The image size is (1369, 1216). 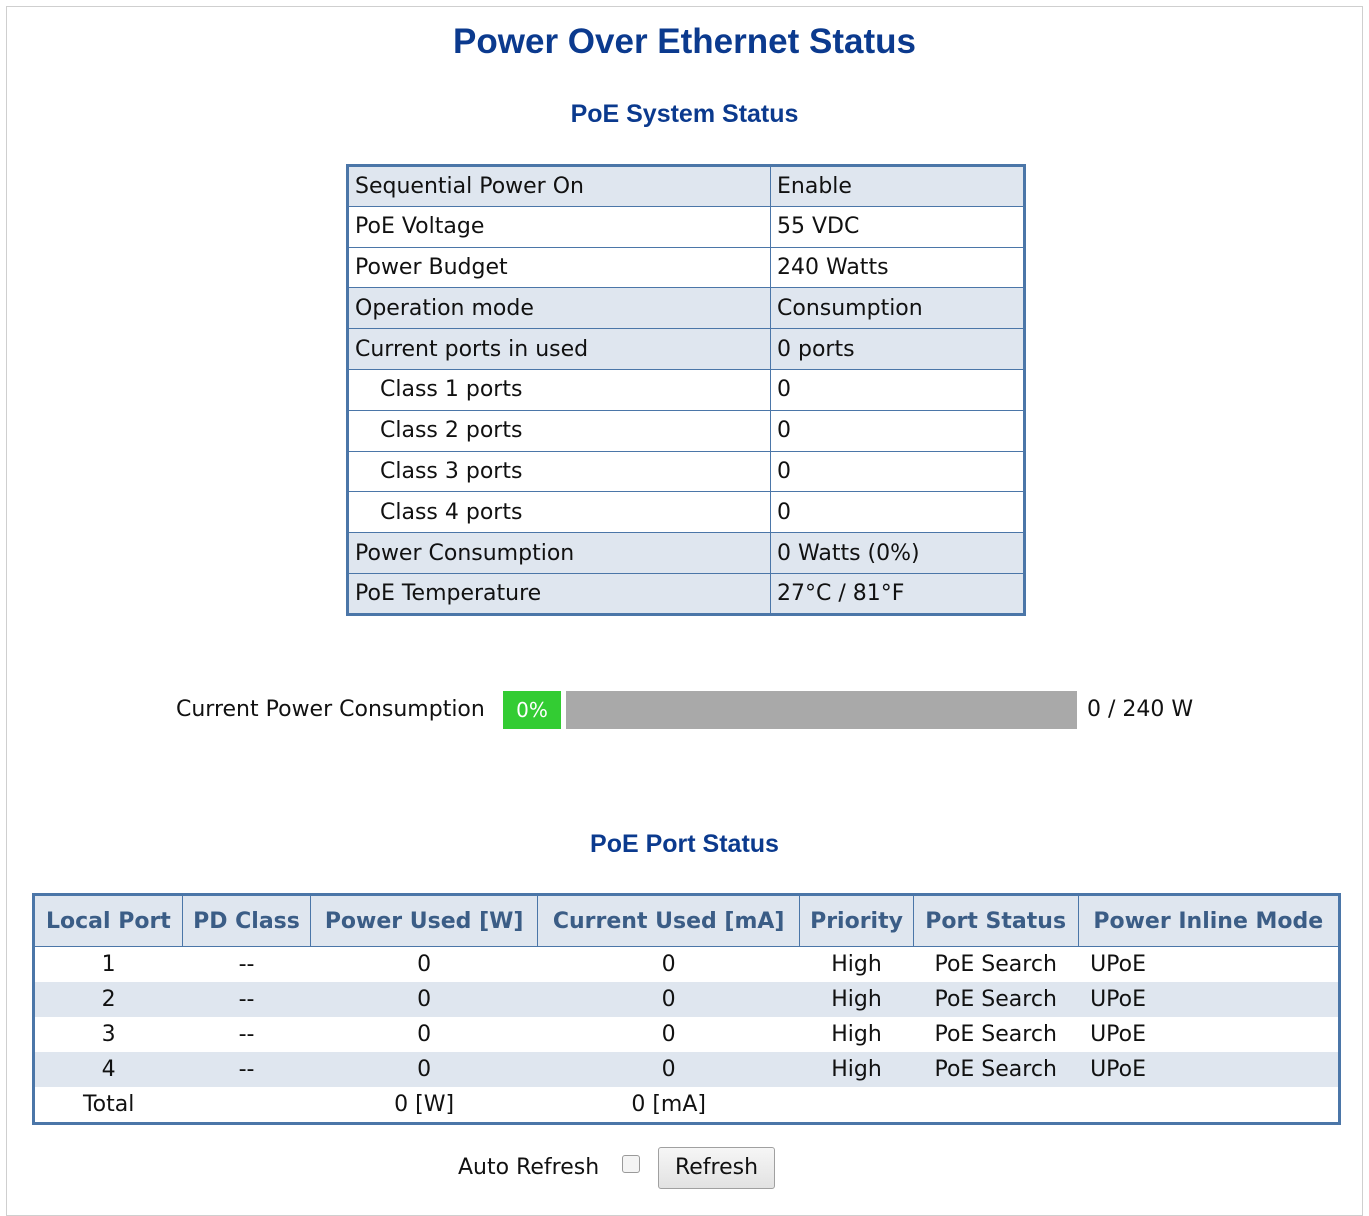 I want to click on total-priority-blank, so click(x=856, y=1105).